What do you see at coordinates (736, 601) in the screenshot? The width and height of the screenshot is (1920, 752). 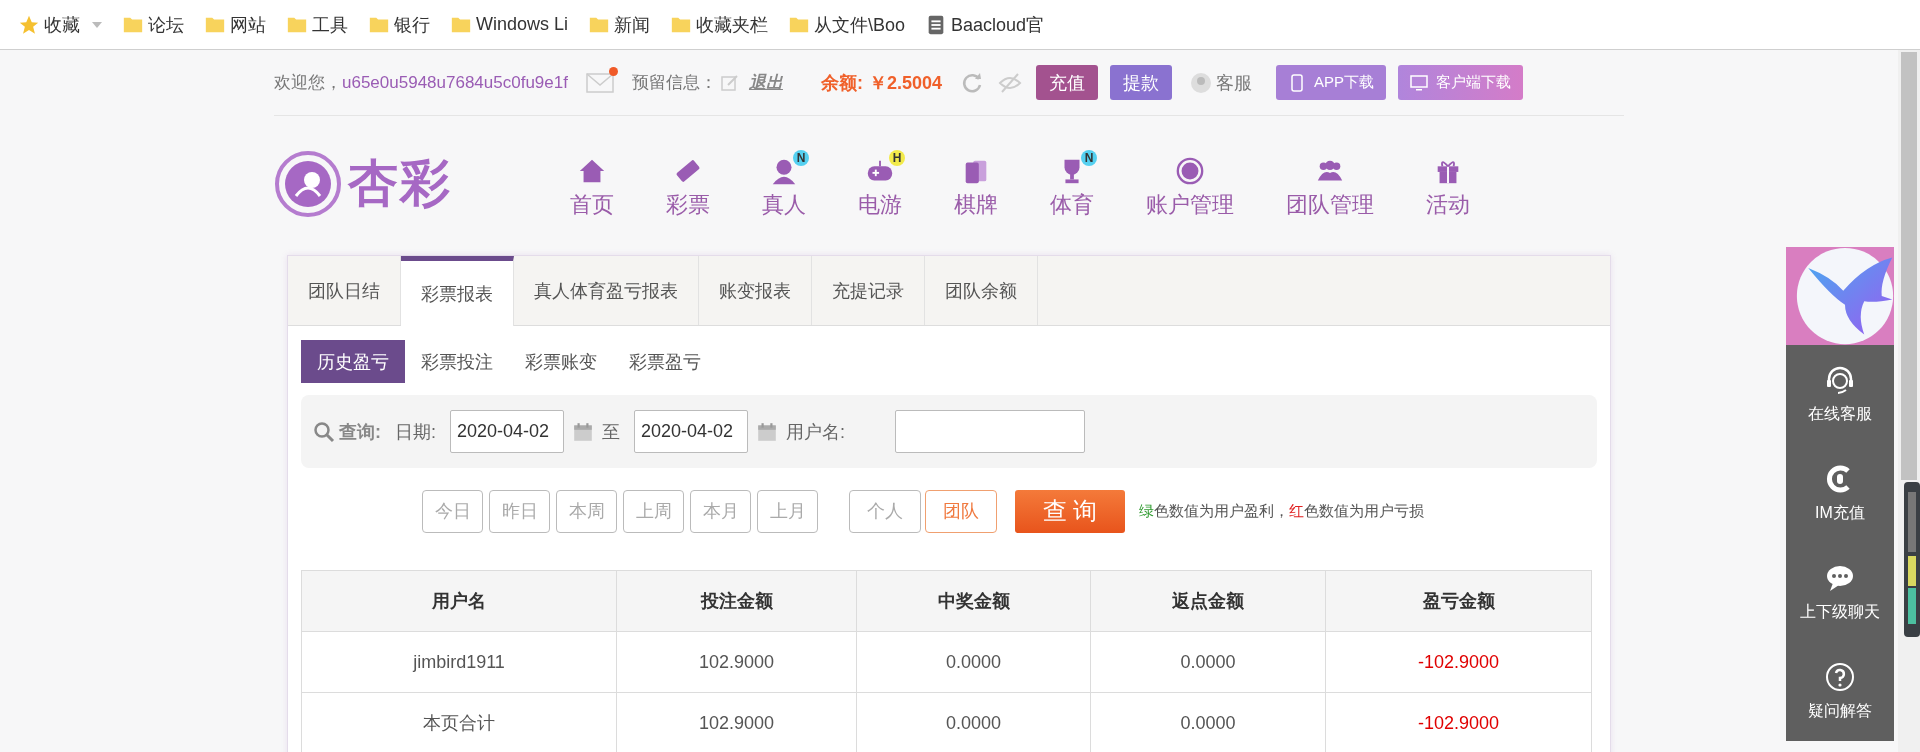 I see `column-header: 投注金额` at bounding box center [736, 601].